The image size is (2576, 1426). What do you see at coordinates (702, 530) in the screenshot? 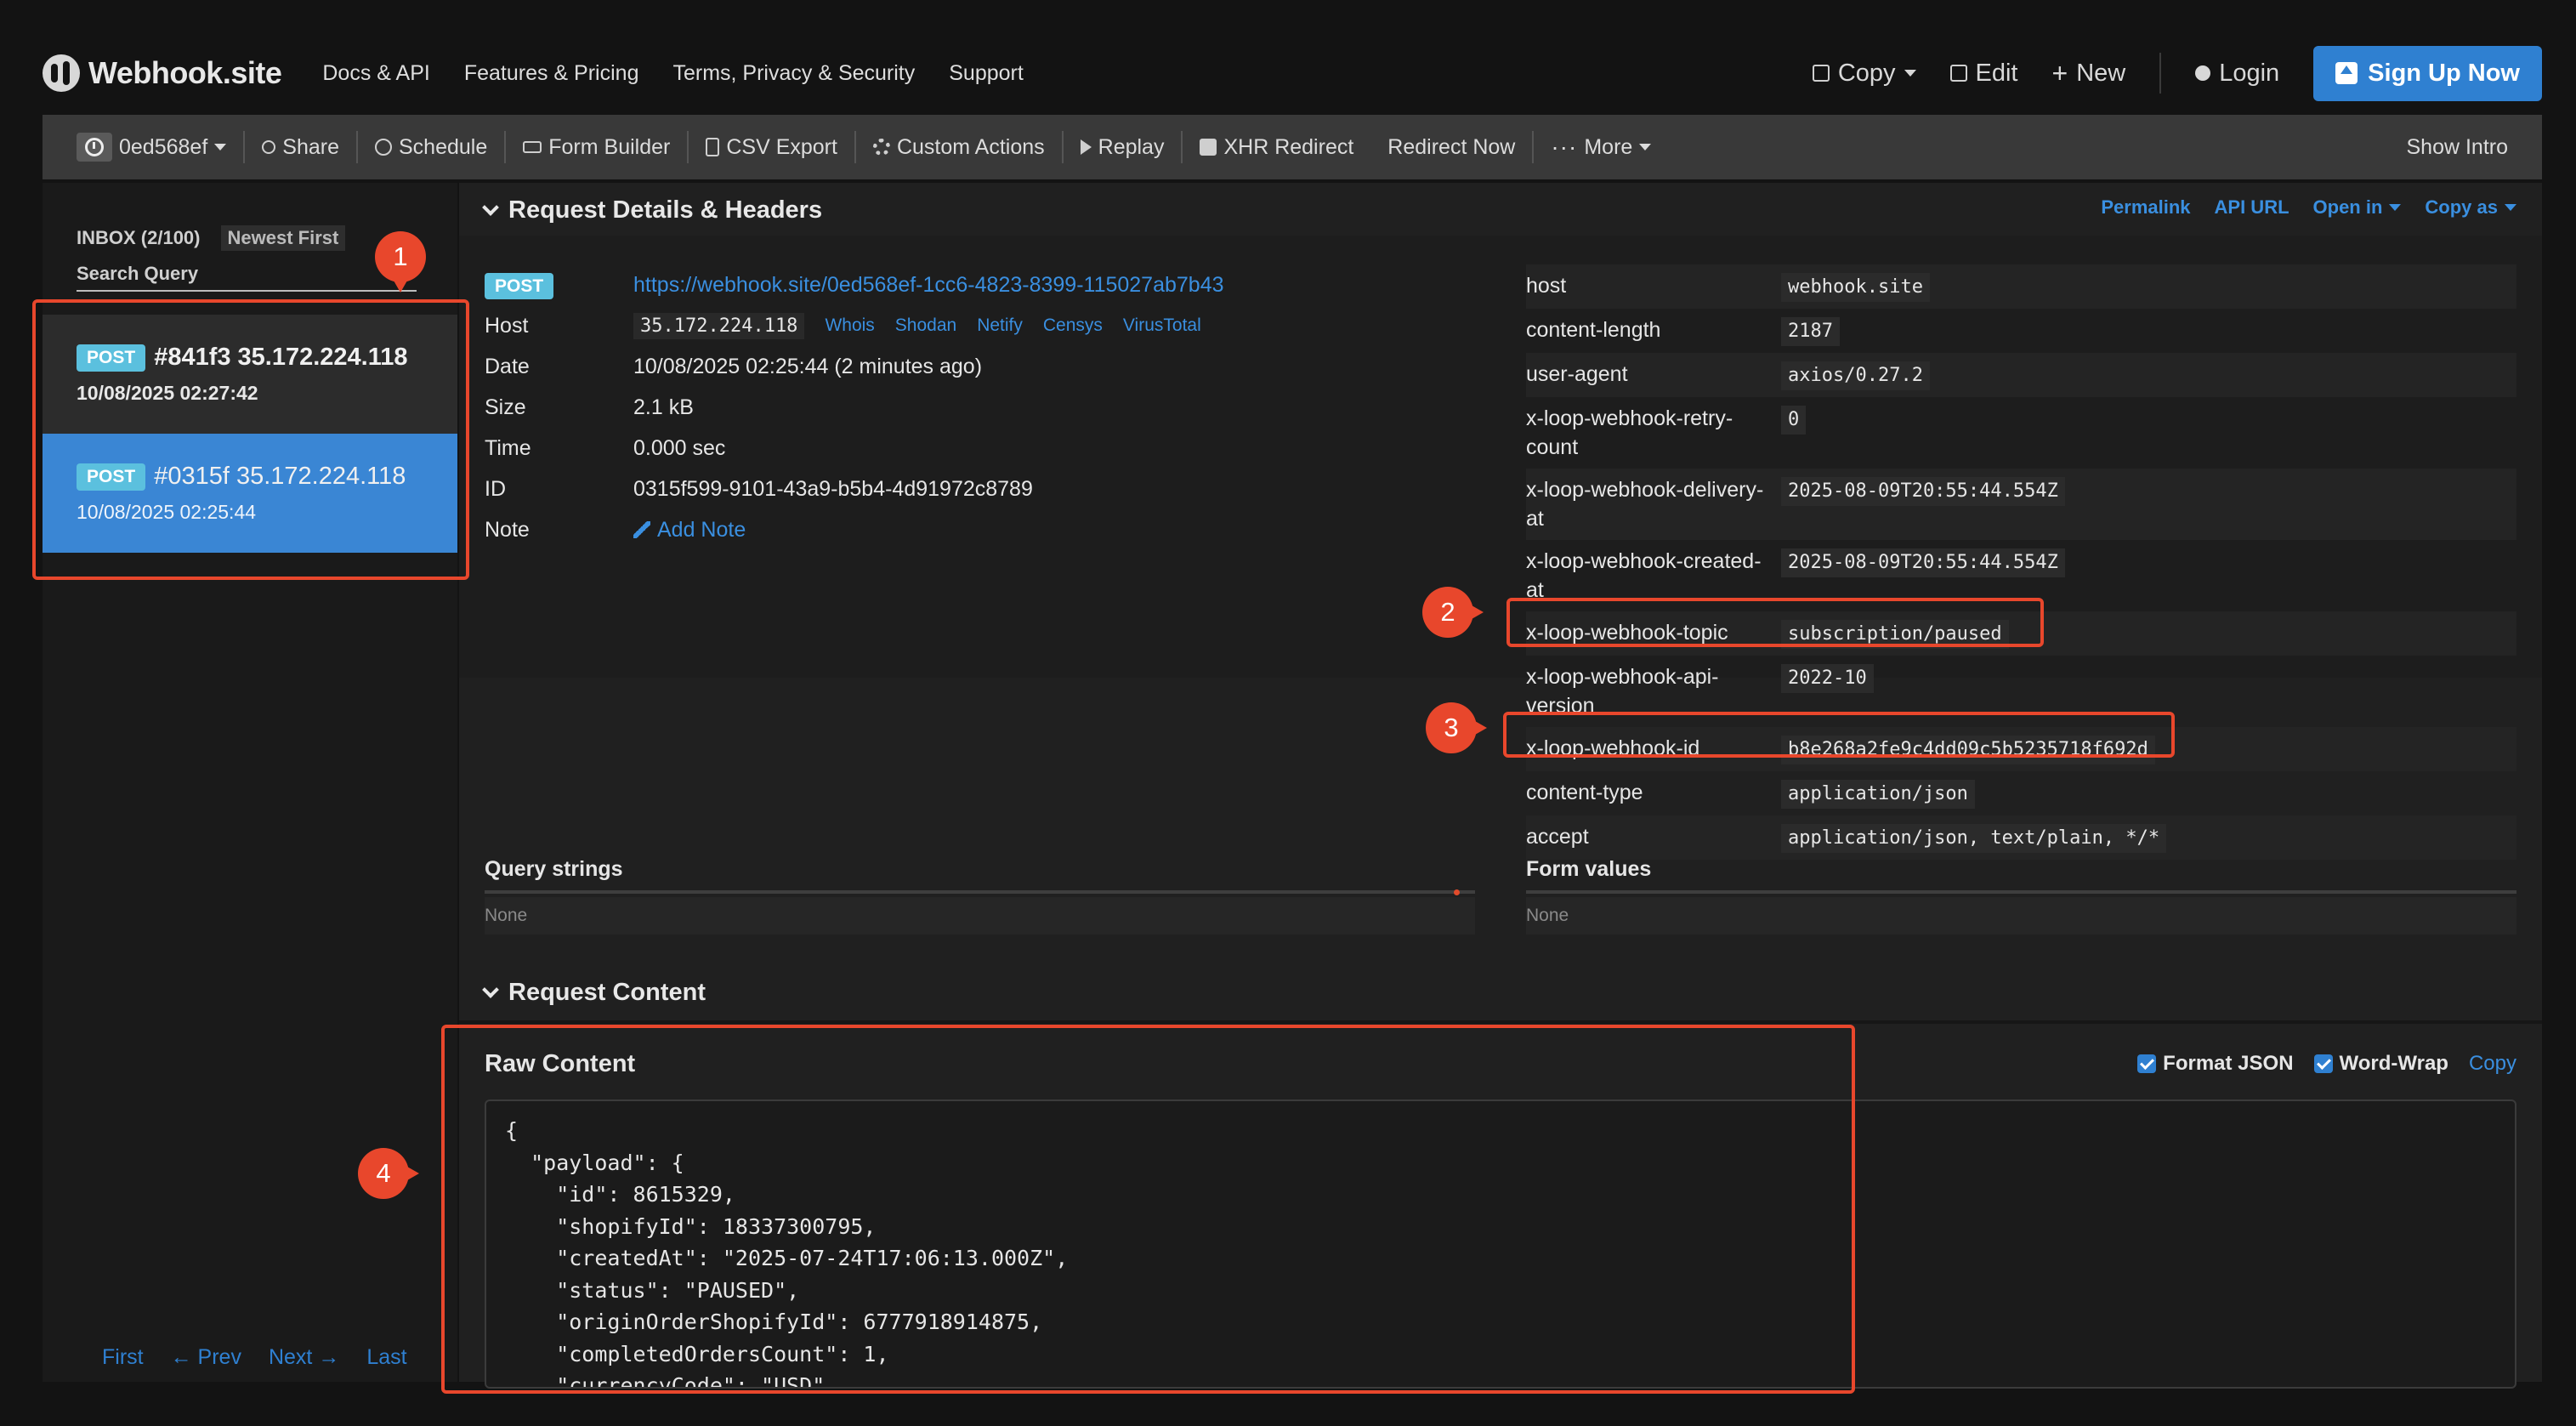
I see `add-note-link: Add Note` at bounding box center [702, 530].